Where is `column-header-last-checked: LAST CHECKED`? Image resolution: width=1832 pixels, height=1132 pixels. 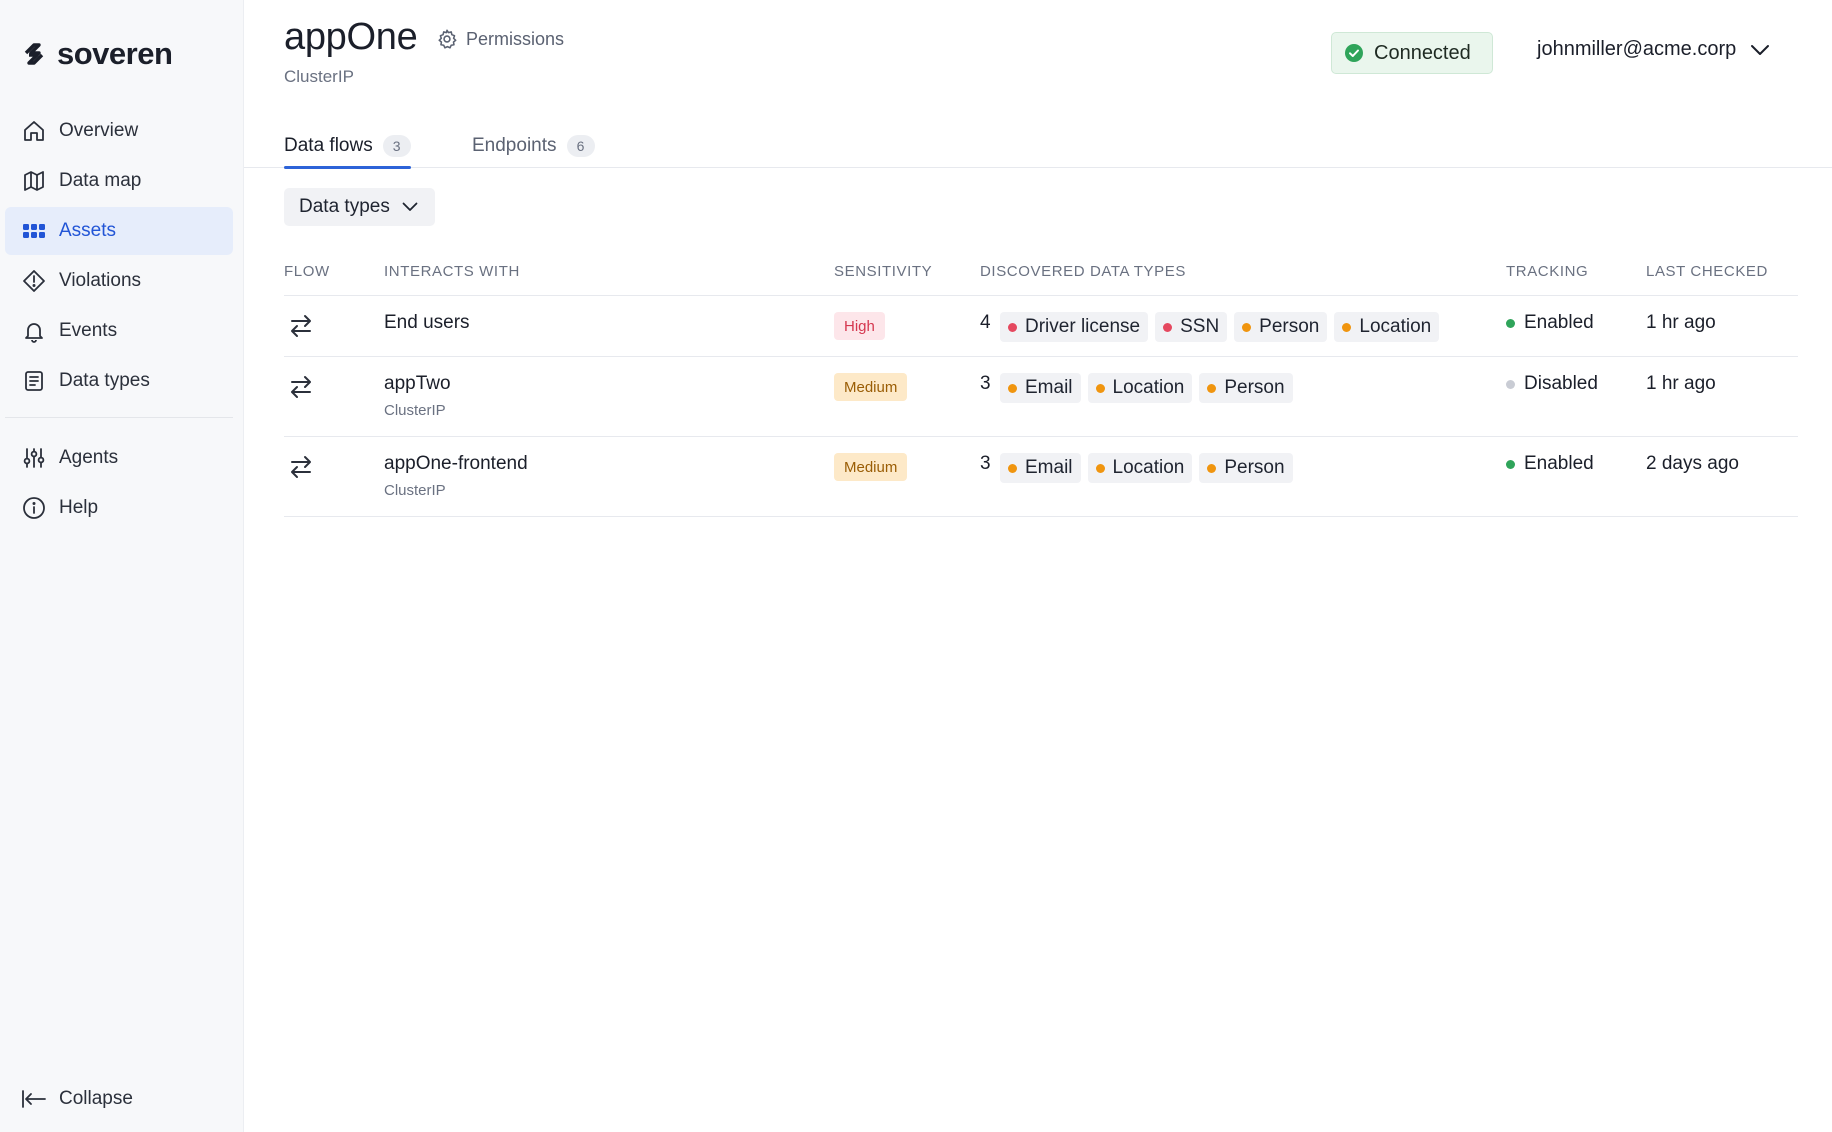 column-header-last-checked: LAST CHECKED is located at coordinates (1707, 271).